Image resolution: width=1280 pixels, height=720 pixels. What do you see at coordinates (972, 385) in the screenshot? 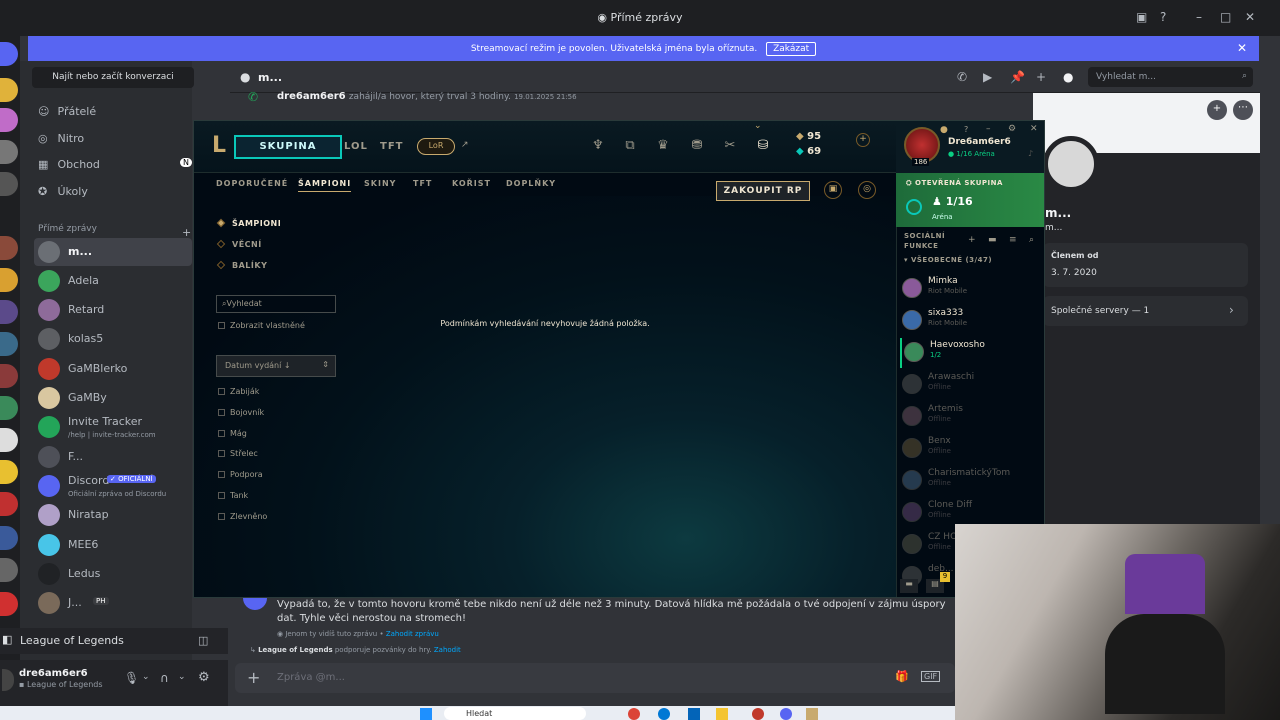
I see `friend-item: Arawaschi Offline` at bounding box center [972, 385].